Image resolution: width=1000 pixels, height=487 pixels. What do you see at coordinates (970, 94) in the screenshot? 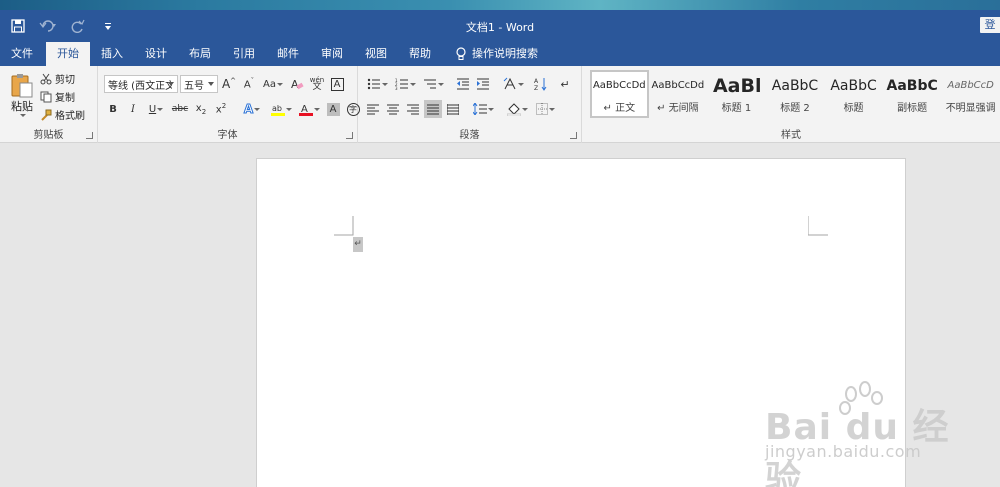
I see `style-subtle-emphasis: AaBbCcD 不明显强调` at bounding box center [970, 94].